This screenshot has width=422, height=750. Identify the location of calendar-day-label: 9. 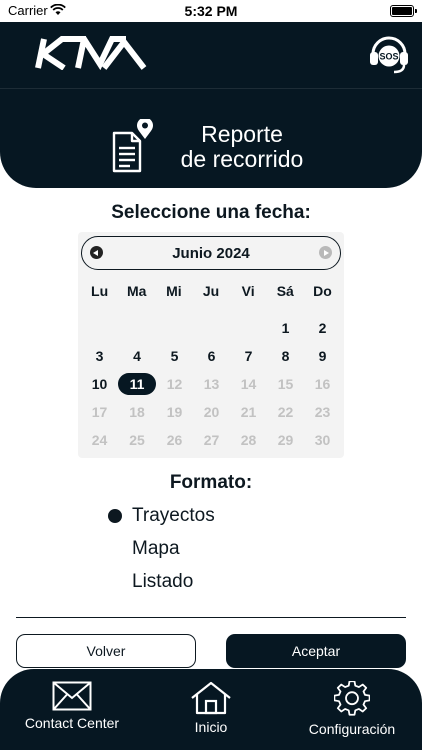
(322, 356).